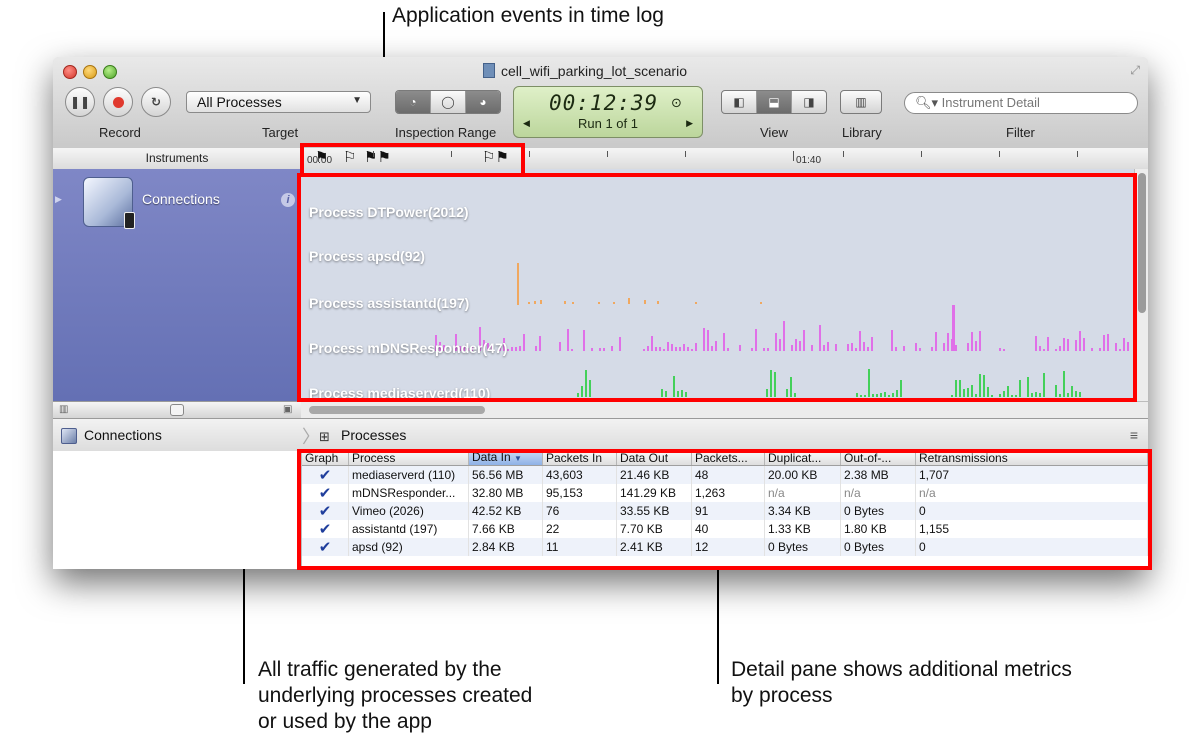  Describe the element at coordinates (324, 436) in the screenshot. I see `table-icon: ⊞` at that location.